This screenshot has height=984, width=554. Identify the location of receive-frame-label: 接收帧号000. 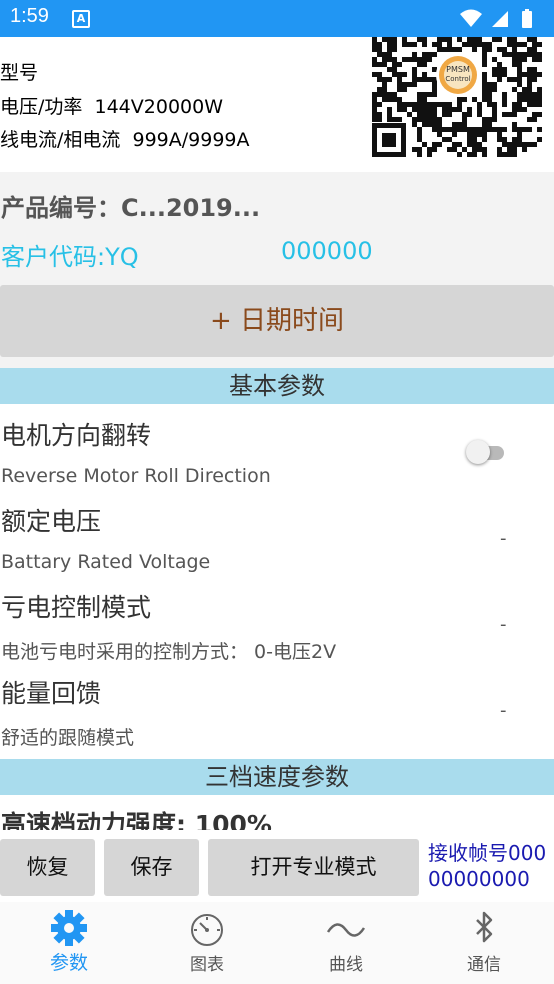
(487, 853).